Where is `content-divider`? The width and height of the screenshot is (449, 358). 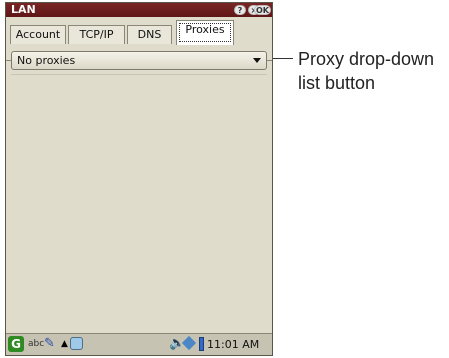 content-divider is located at coordinates (139, 74).